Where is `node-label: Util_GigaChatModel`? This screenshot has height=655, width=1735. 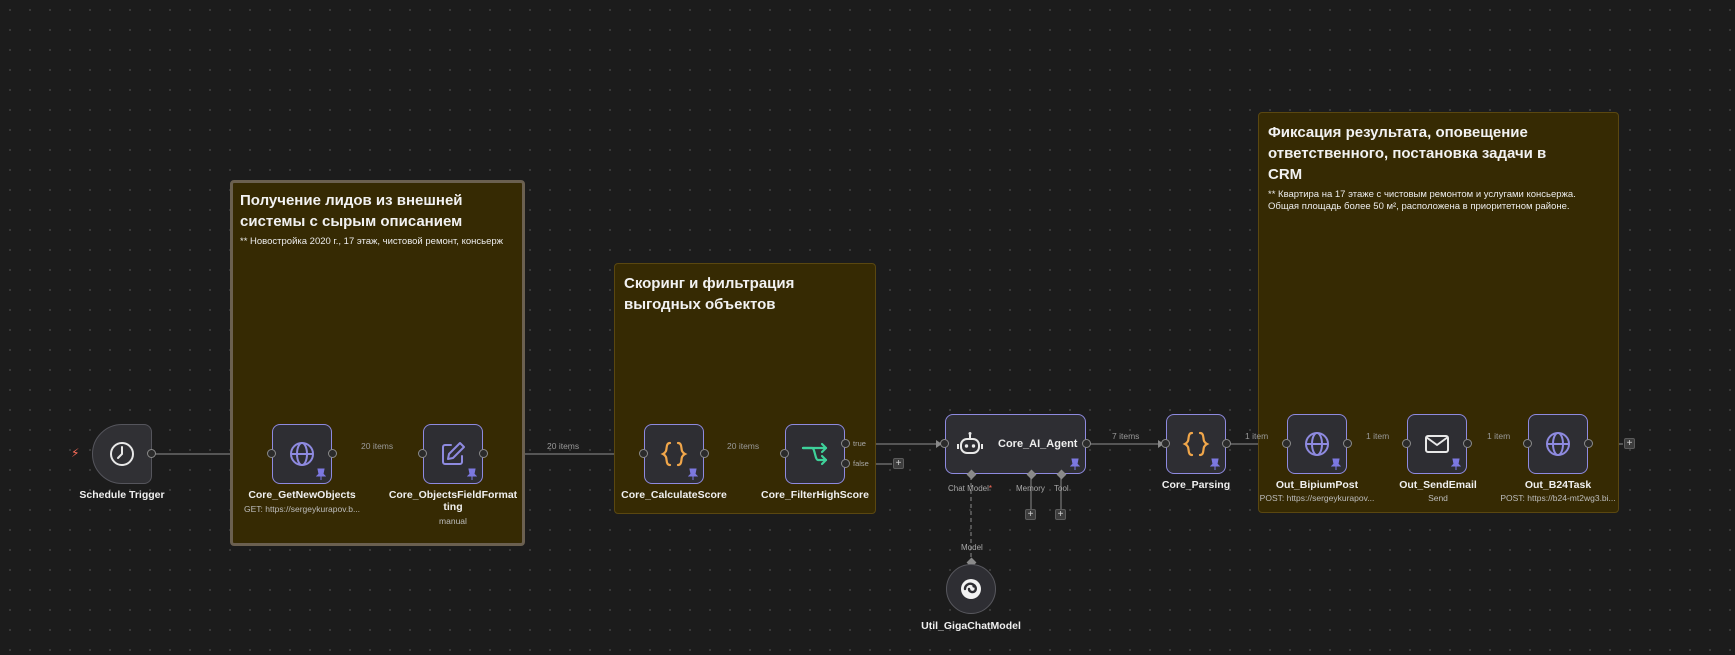 node-label: Util_GigaChatModel is located at coordinates (971, 626).